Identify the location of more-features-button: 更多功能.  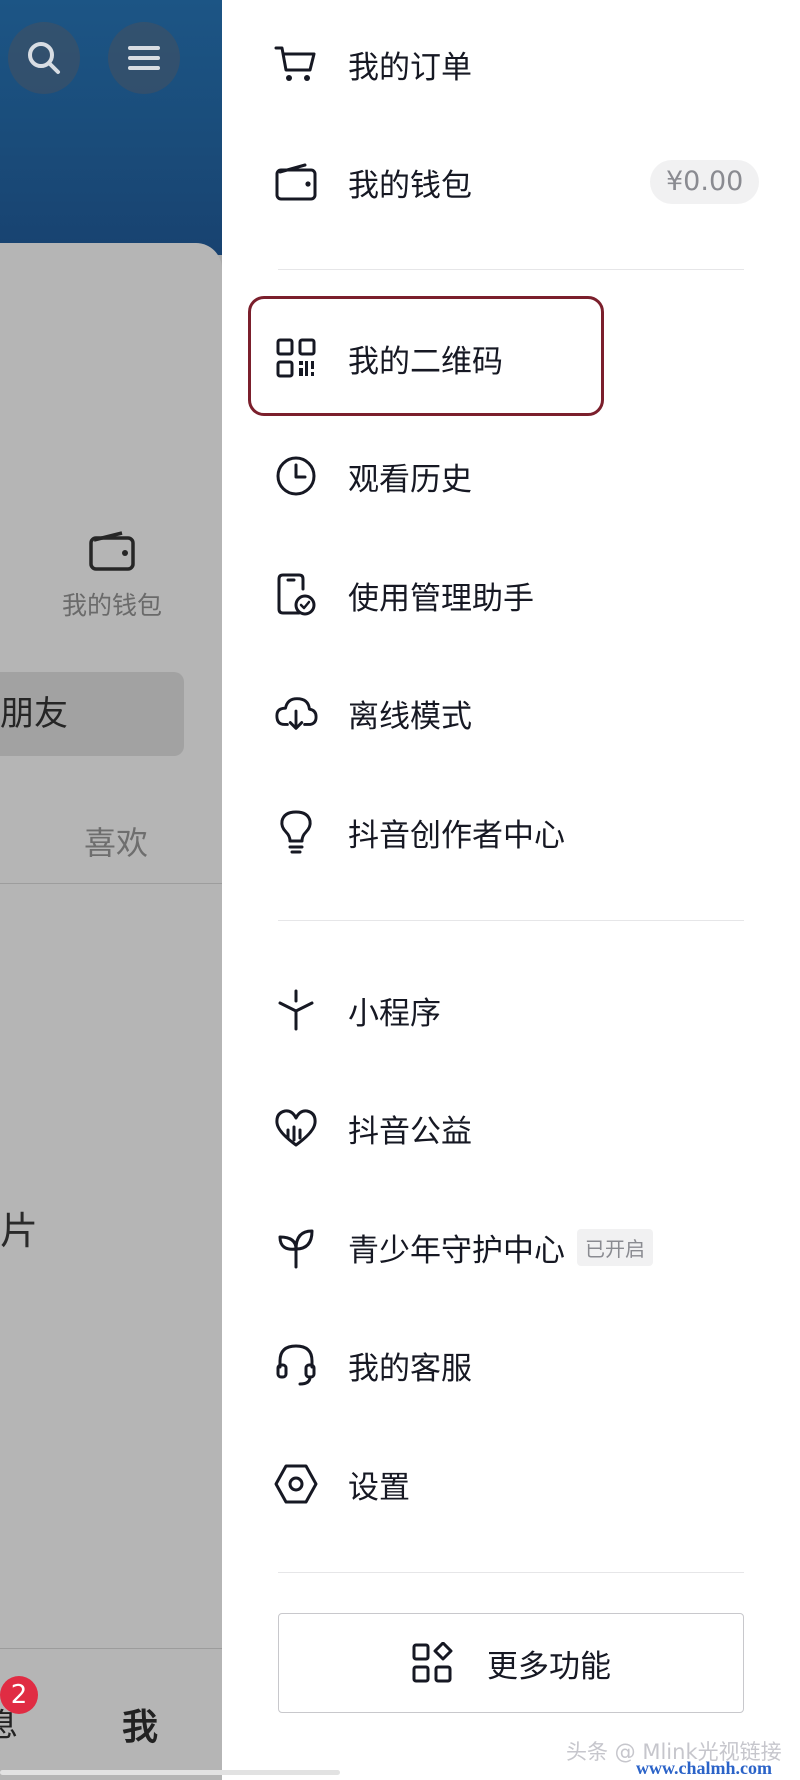
(511, 1663).